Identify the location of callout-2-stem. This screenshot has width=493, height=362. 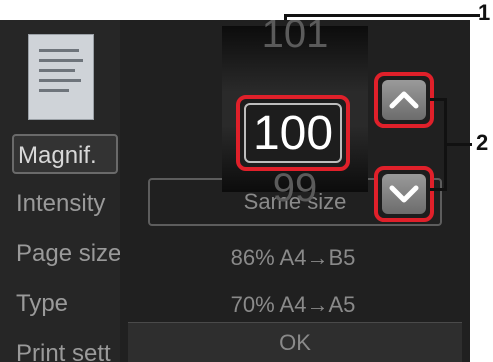
(458, 144).